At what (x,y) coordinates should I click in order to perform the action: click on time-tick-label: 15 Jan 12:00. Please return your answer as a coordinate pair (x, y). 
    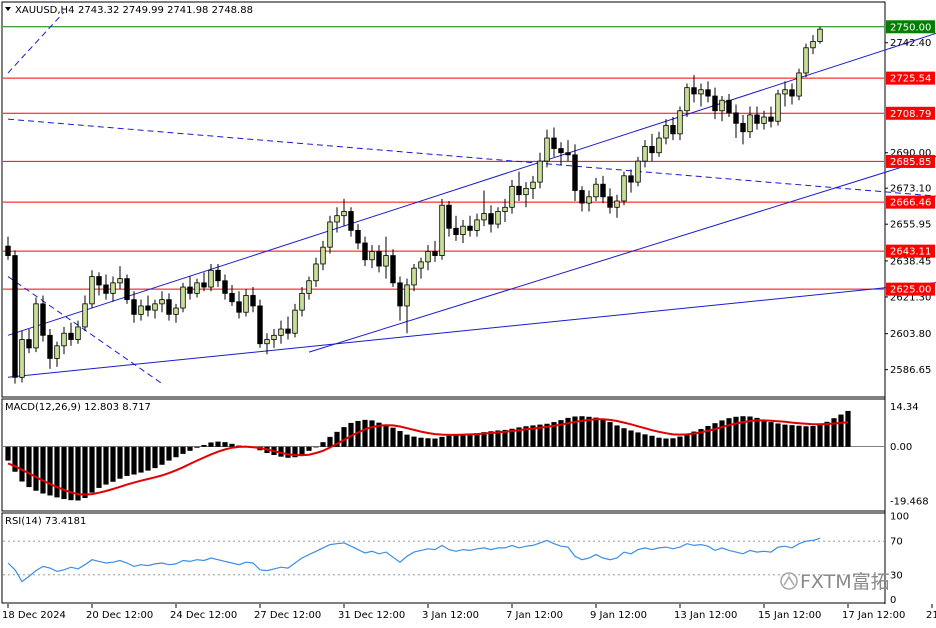
    Looking at the image, I should click on (789, 615).